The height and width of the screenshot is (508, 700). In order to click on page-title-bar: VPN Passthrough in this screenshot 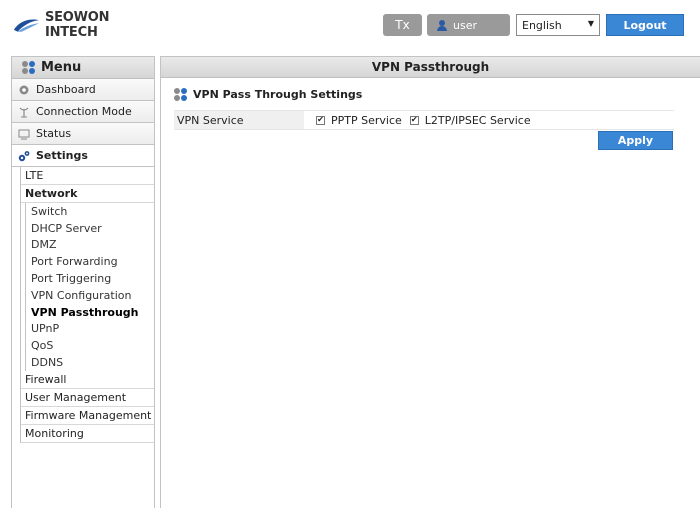, I will do `click(430, 67)`.